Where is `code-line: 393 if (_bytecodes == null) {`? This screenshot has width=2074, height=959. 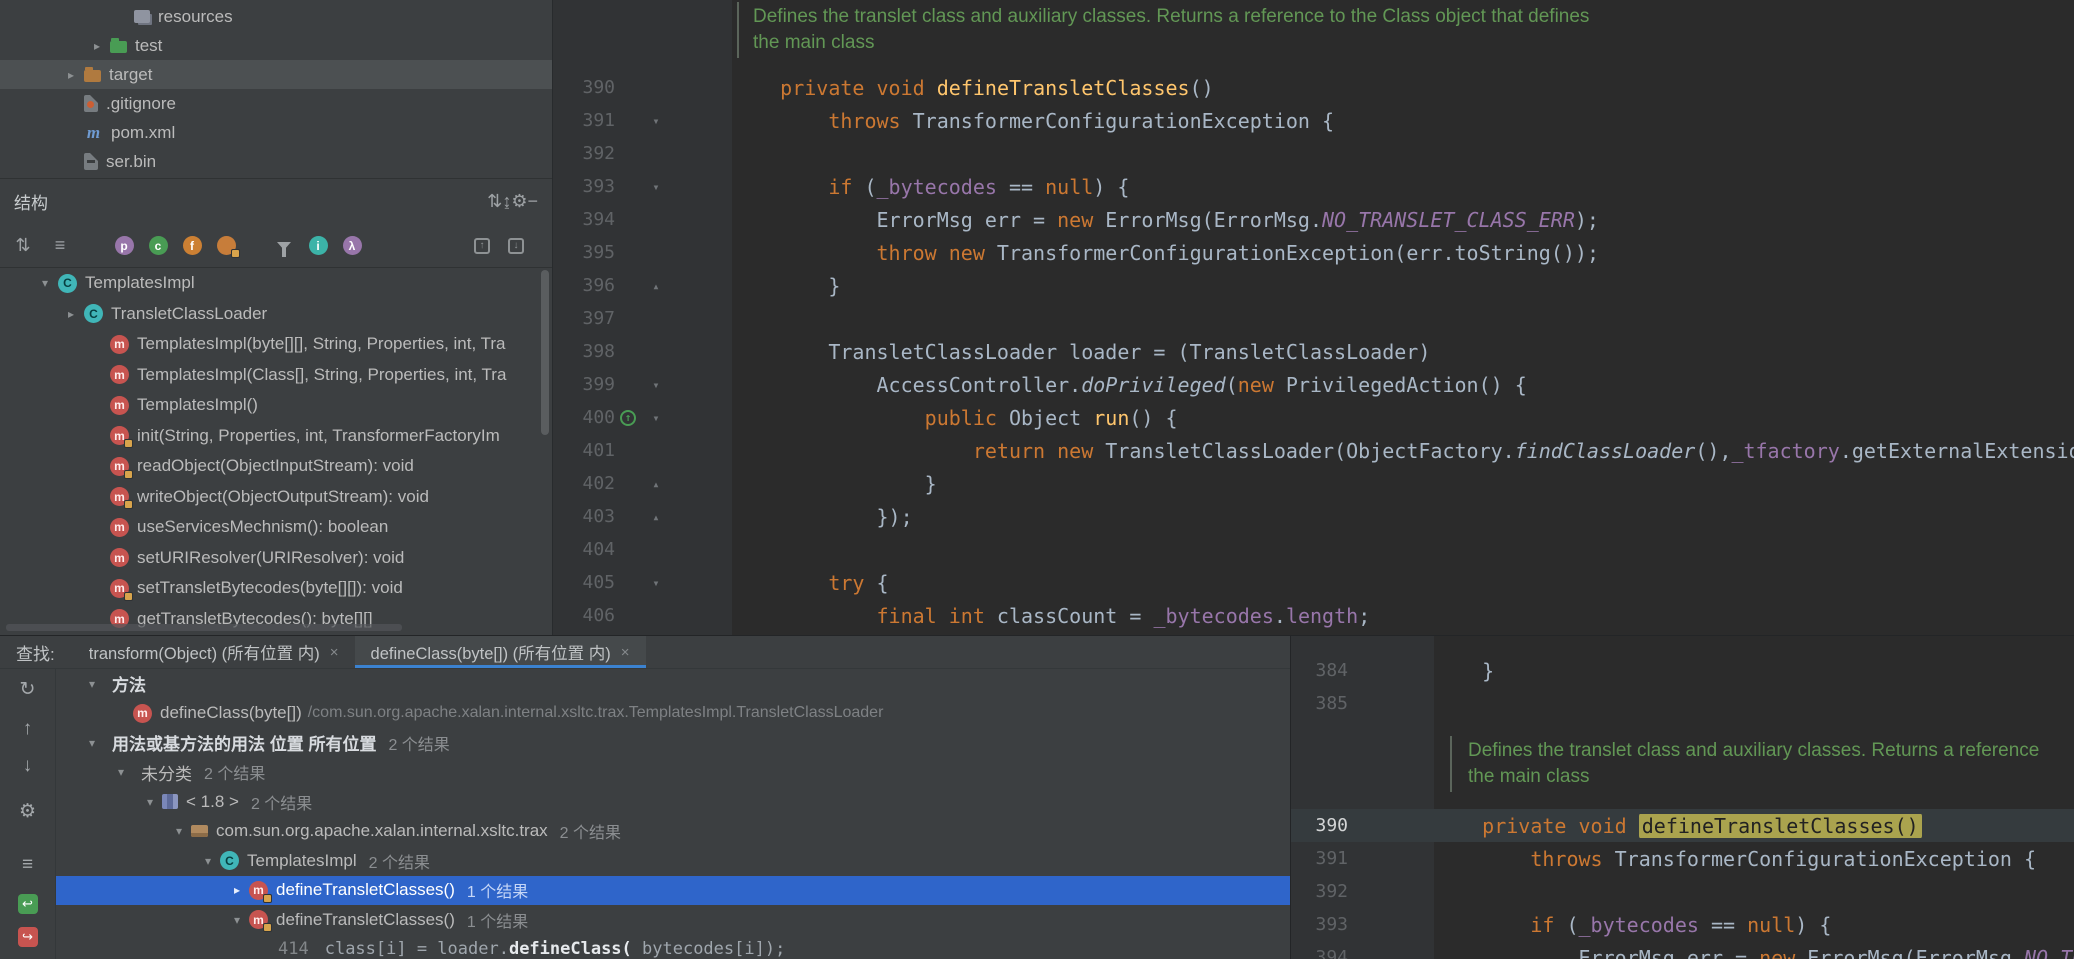
code-line: 393 if (_bytecodes == null) { is located at coordinates (1682, 924).